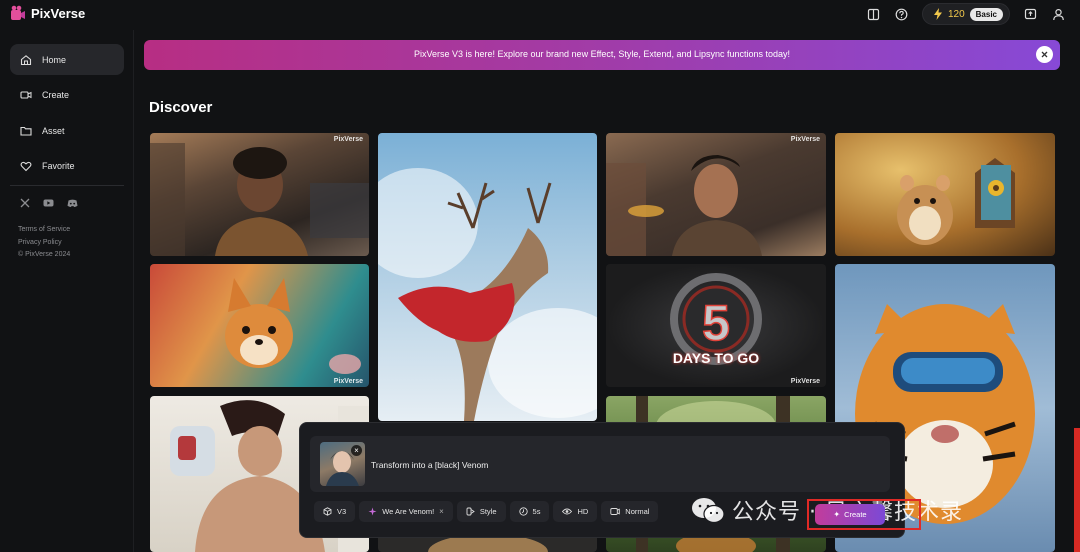  What do you see at coordinates (327, 511) in the screenshot?
I see `cube-icon` at bounding box center [327, 511].